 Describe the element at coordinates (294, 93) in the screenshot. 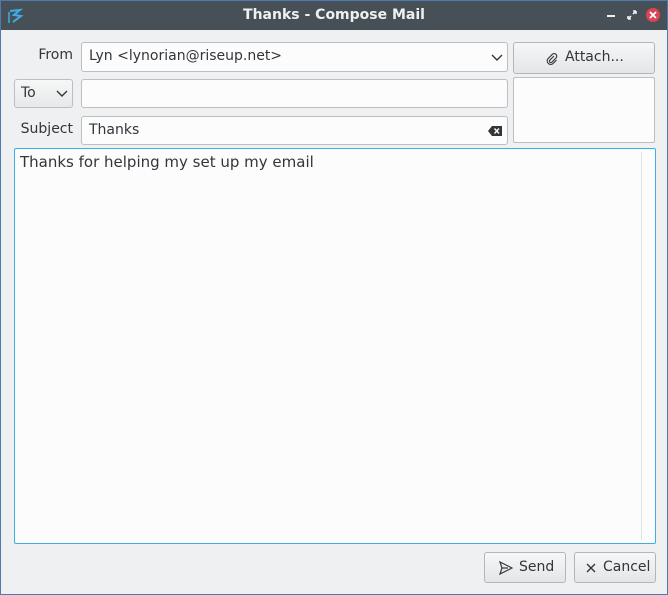

I see `to-input` at that location.